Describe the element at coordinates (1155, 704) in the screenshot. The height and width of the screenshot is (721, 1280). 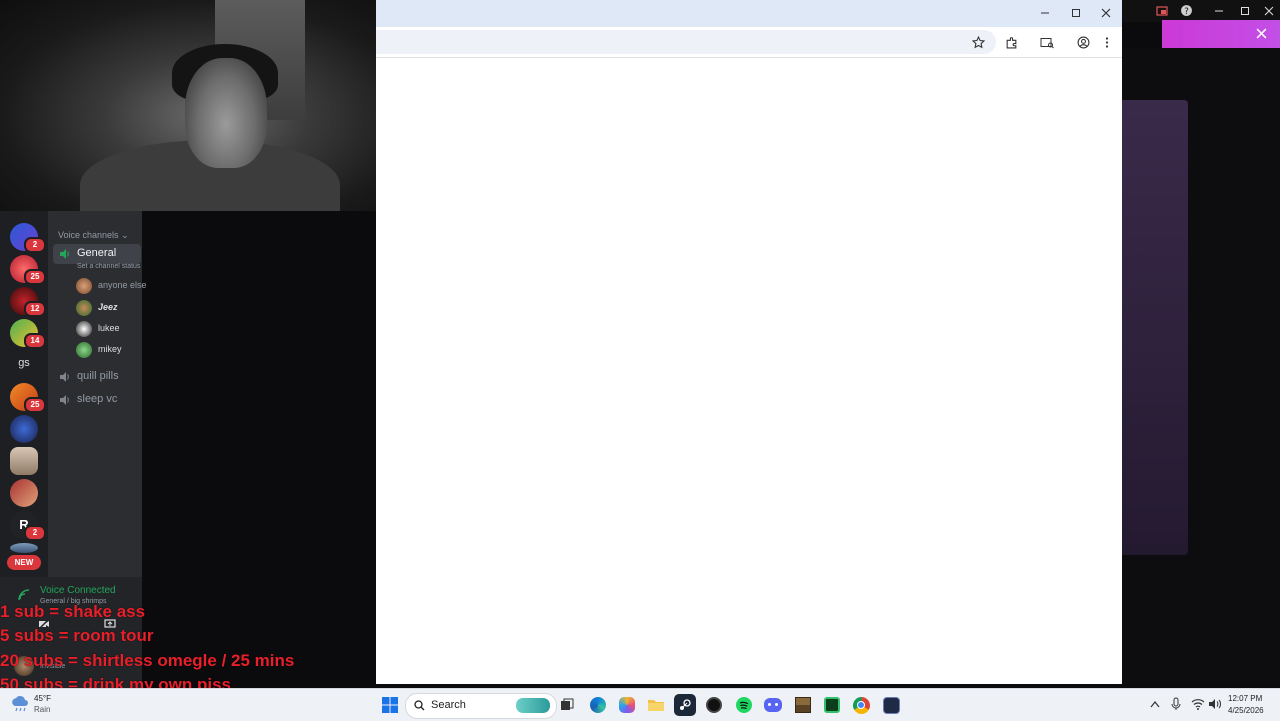
I see `chevron-up-icon` at that location.